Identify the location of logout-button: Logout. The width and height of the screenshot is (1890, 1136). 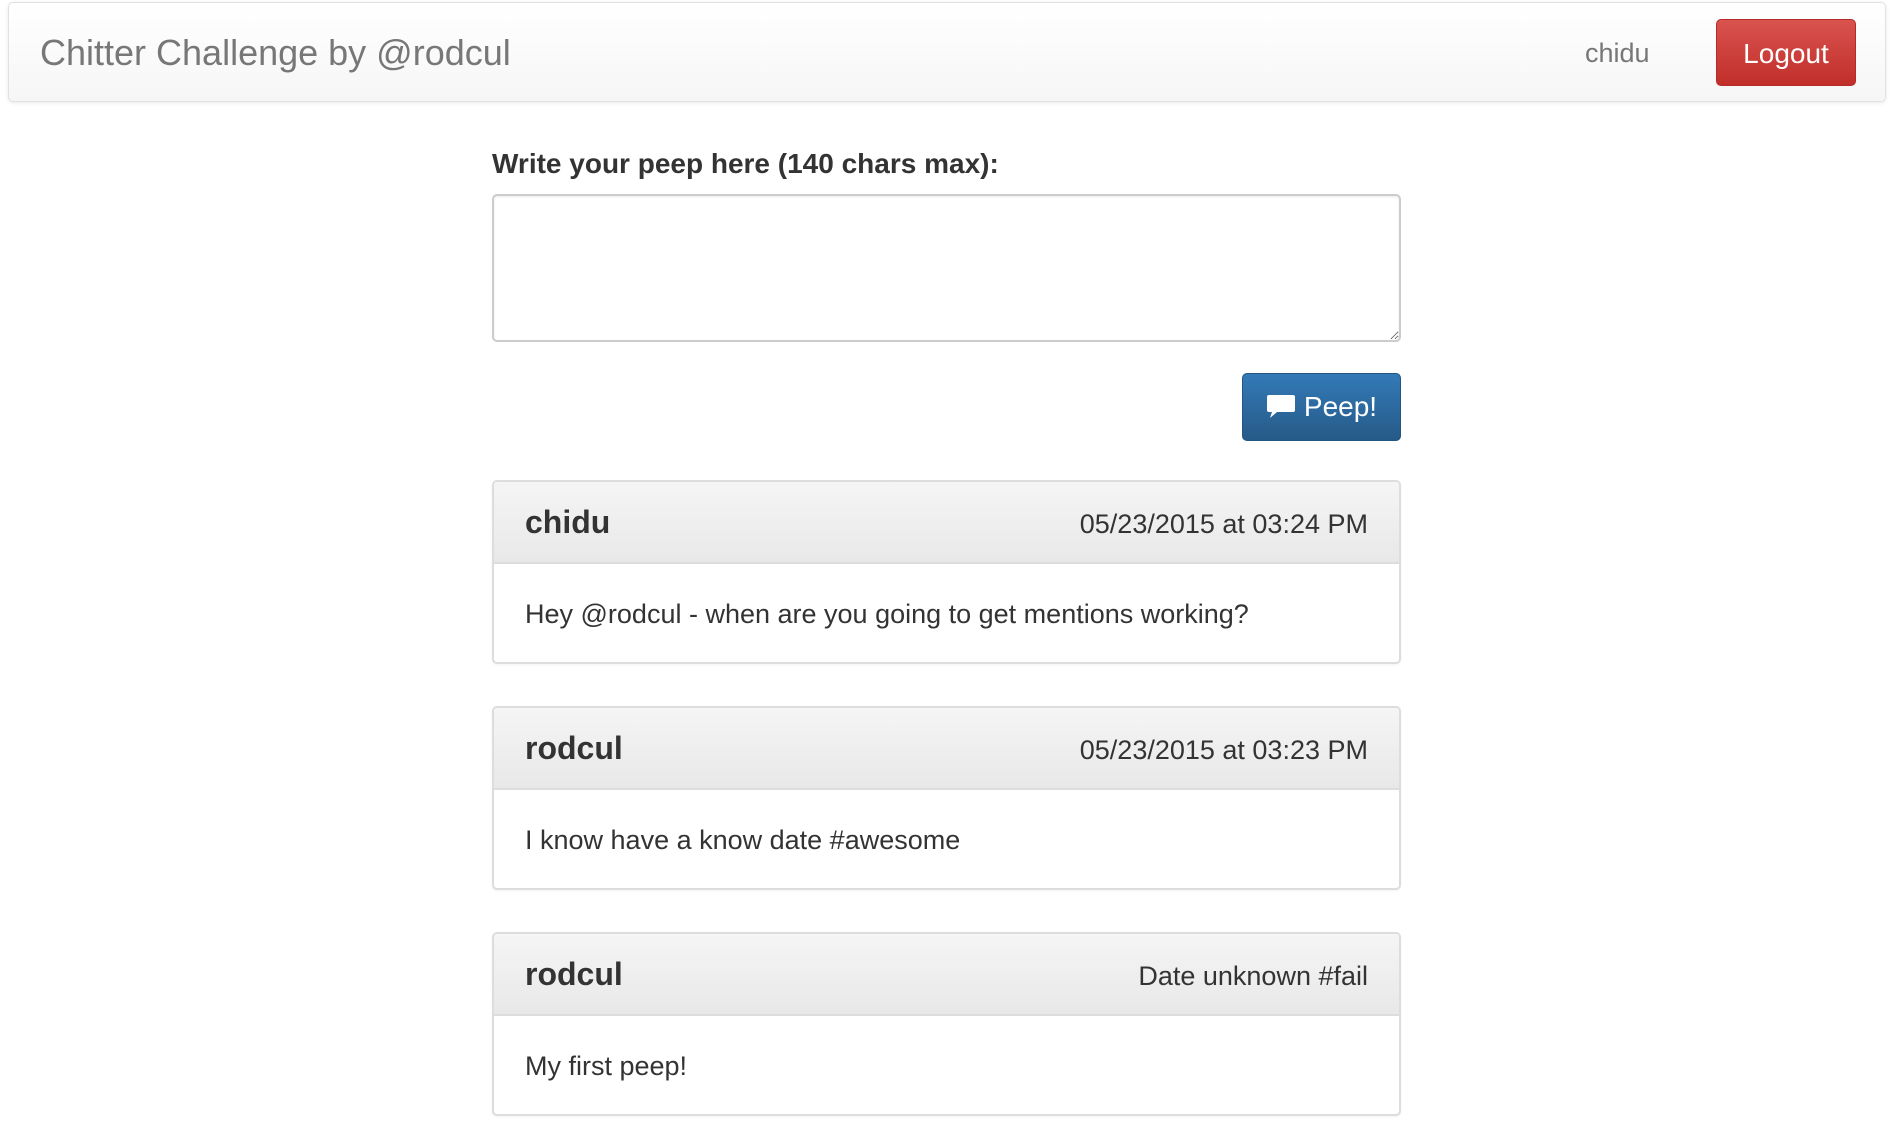
(1786, 52).